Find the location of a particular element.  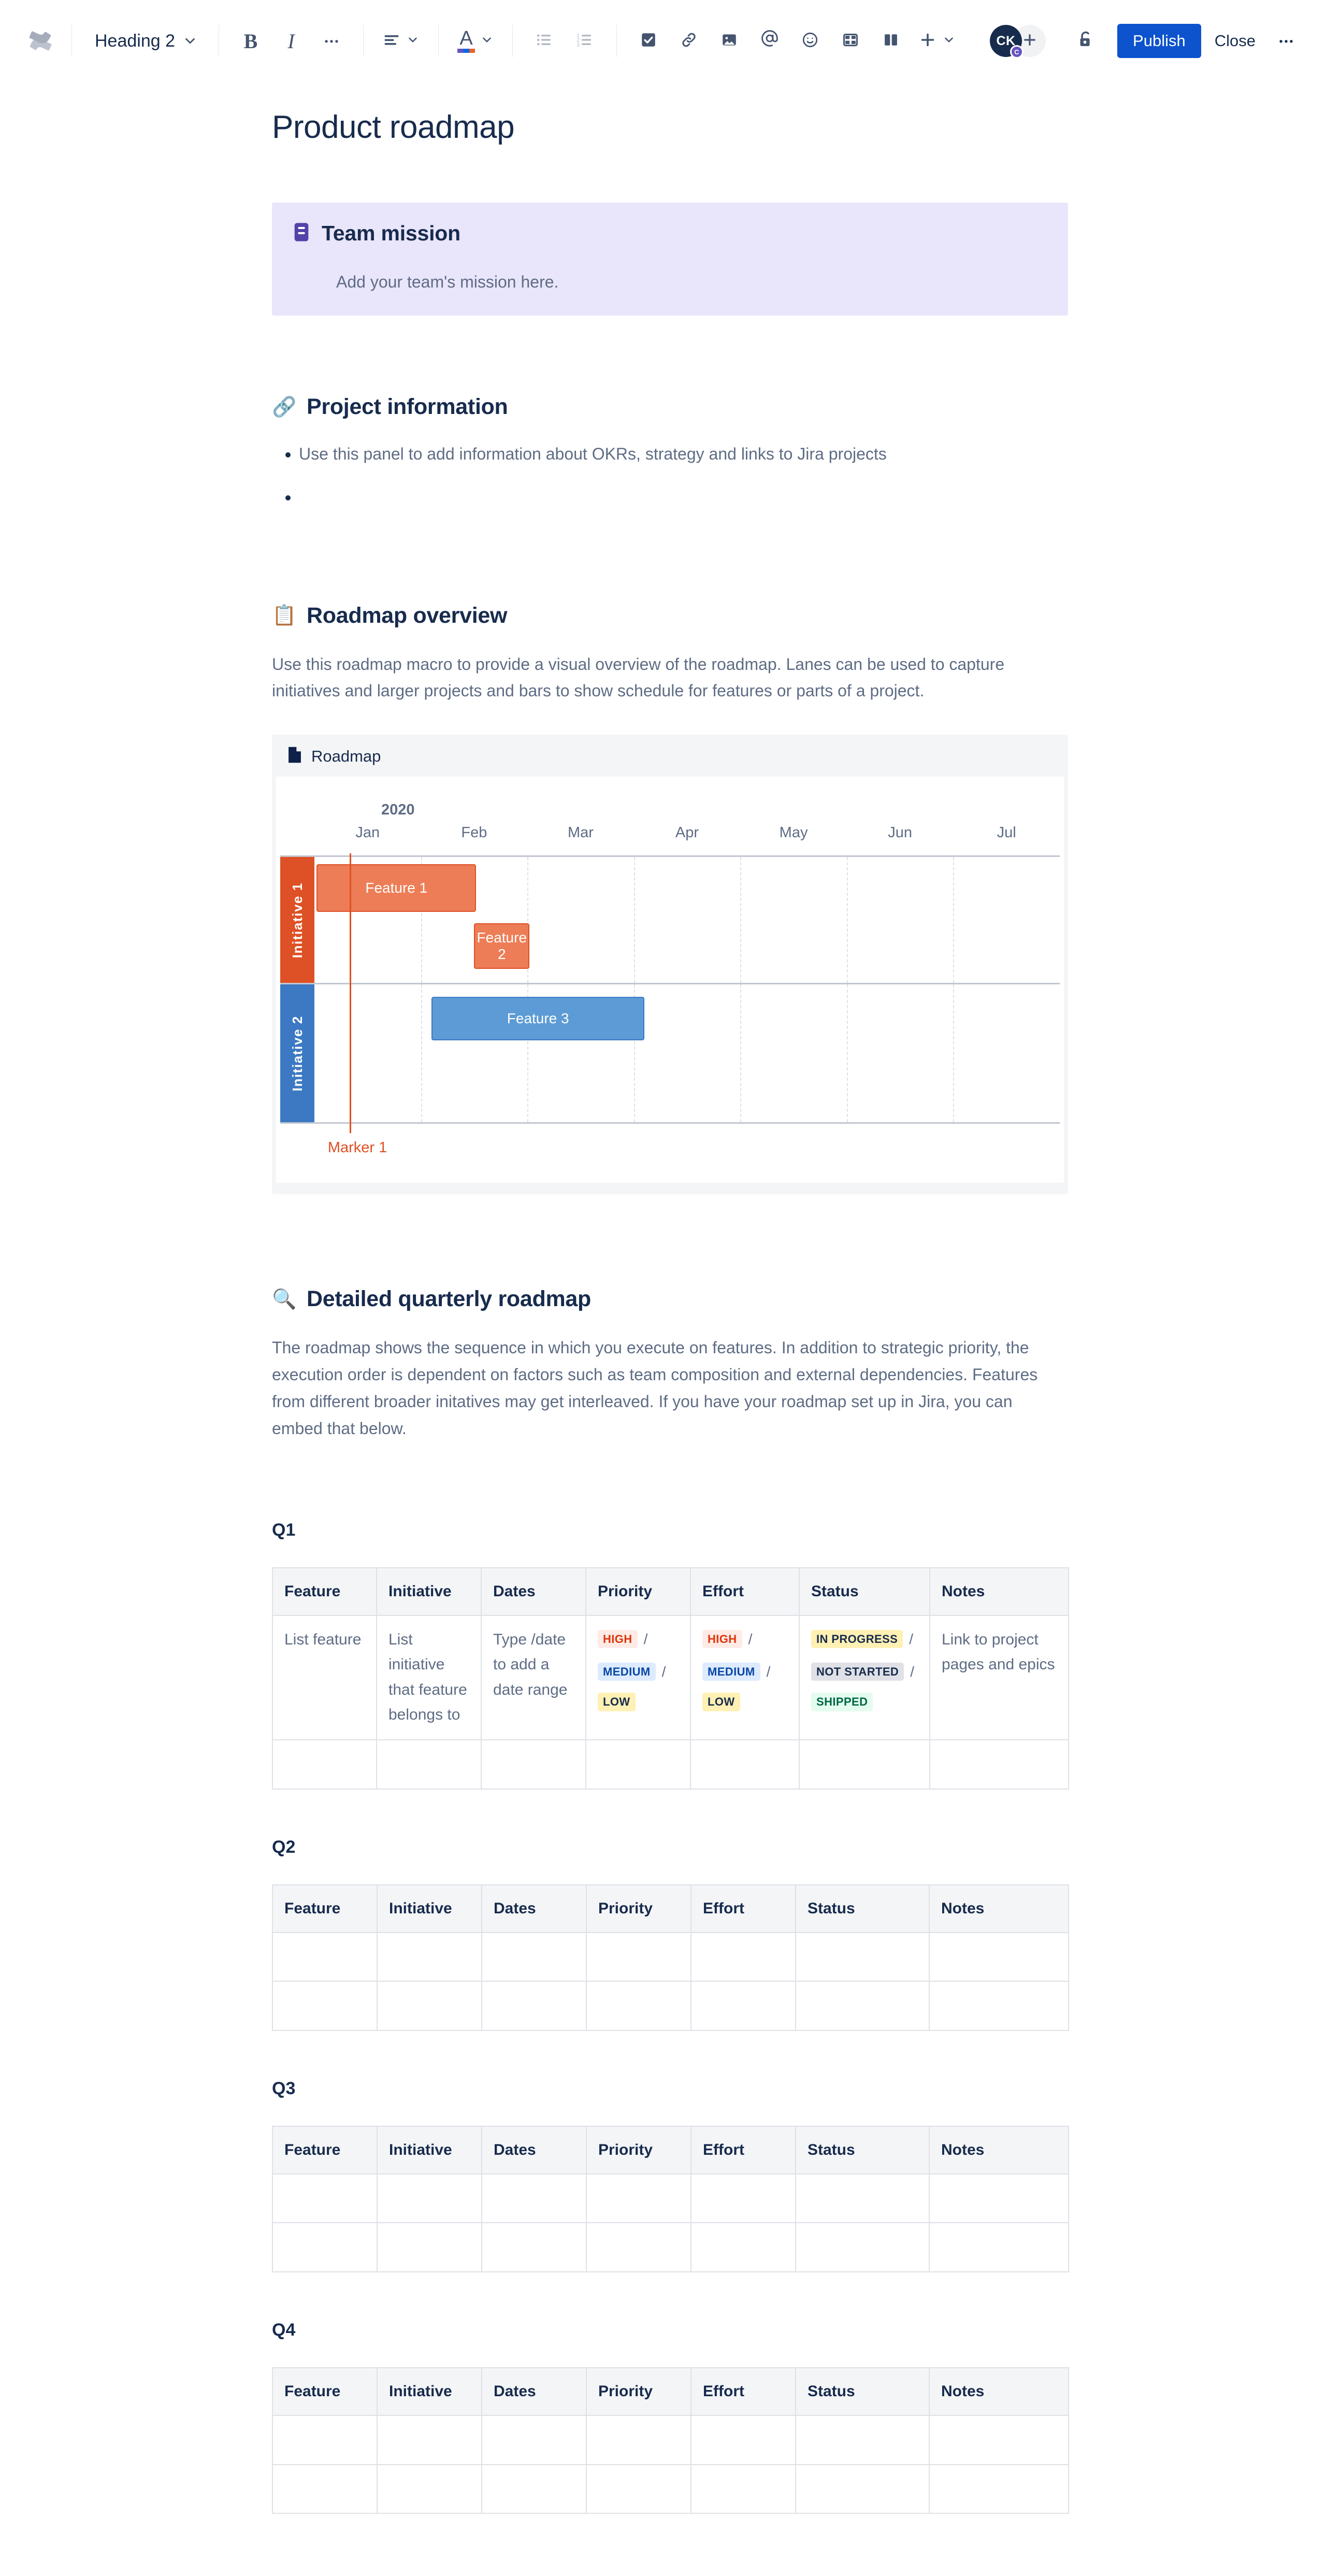

link-button is located at coordinates (689, 41).